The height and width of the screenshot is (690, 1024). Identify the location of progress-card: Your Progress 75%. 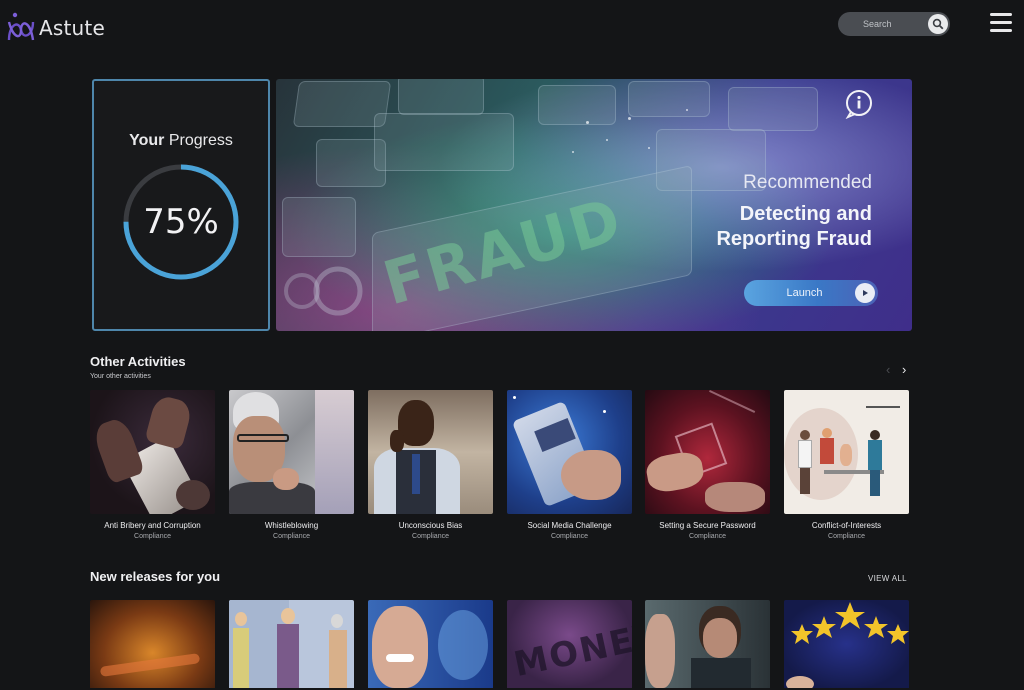
(181, 205).